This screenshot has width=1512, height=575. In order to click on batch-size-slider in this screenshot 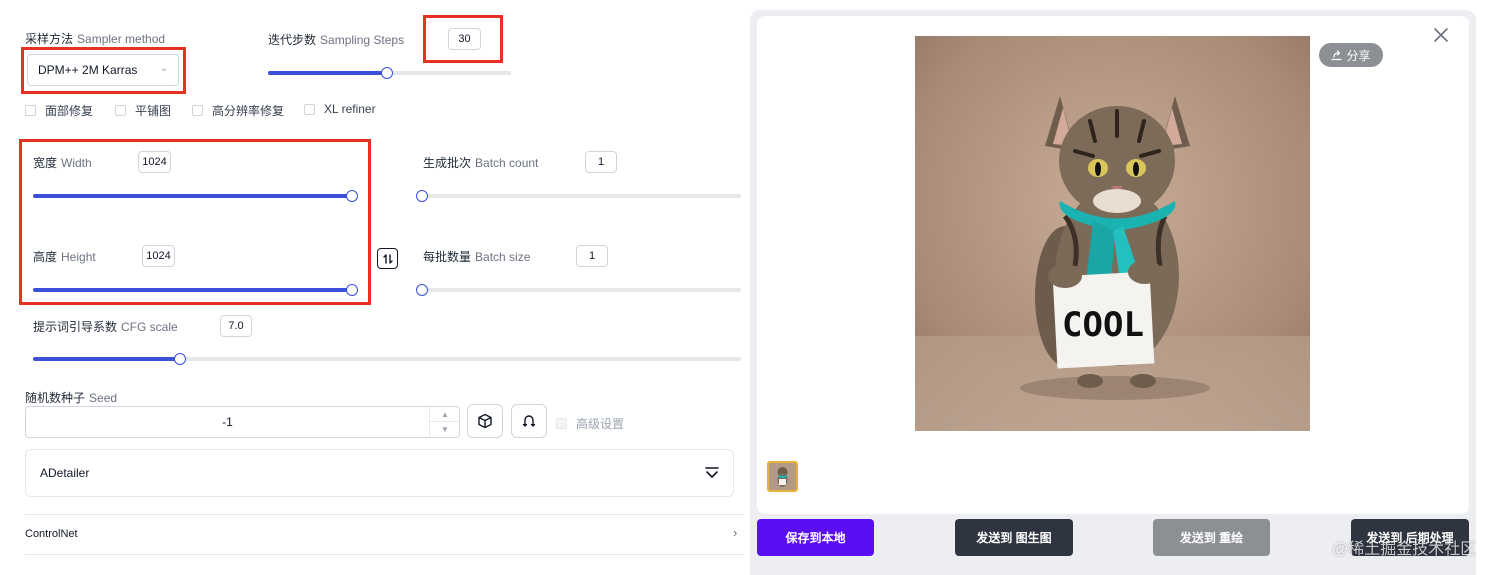, I will do `click(578, 290)`.